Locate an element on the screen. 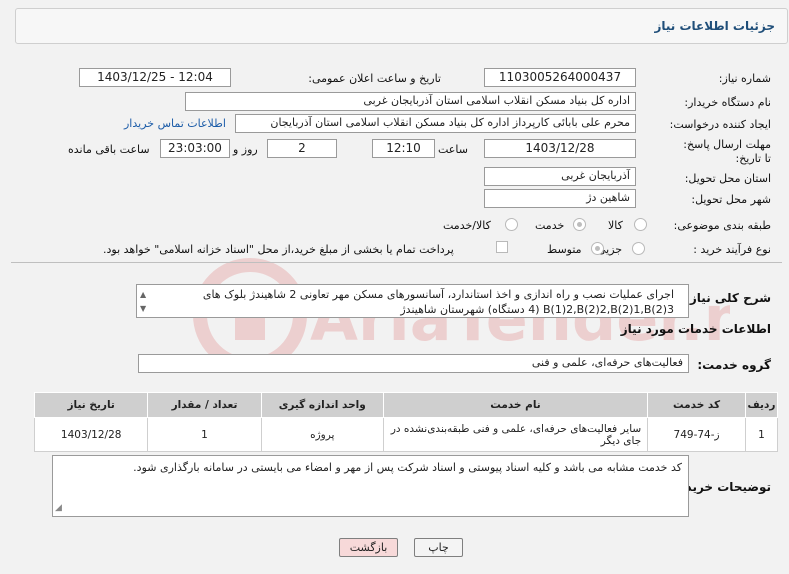 Image resolution: width=789 pixels, height=574 pixels. remaining-time-field: 23:03:00 is located at coordinates (195, 148).